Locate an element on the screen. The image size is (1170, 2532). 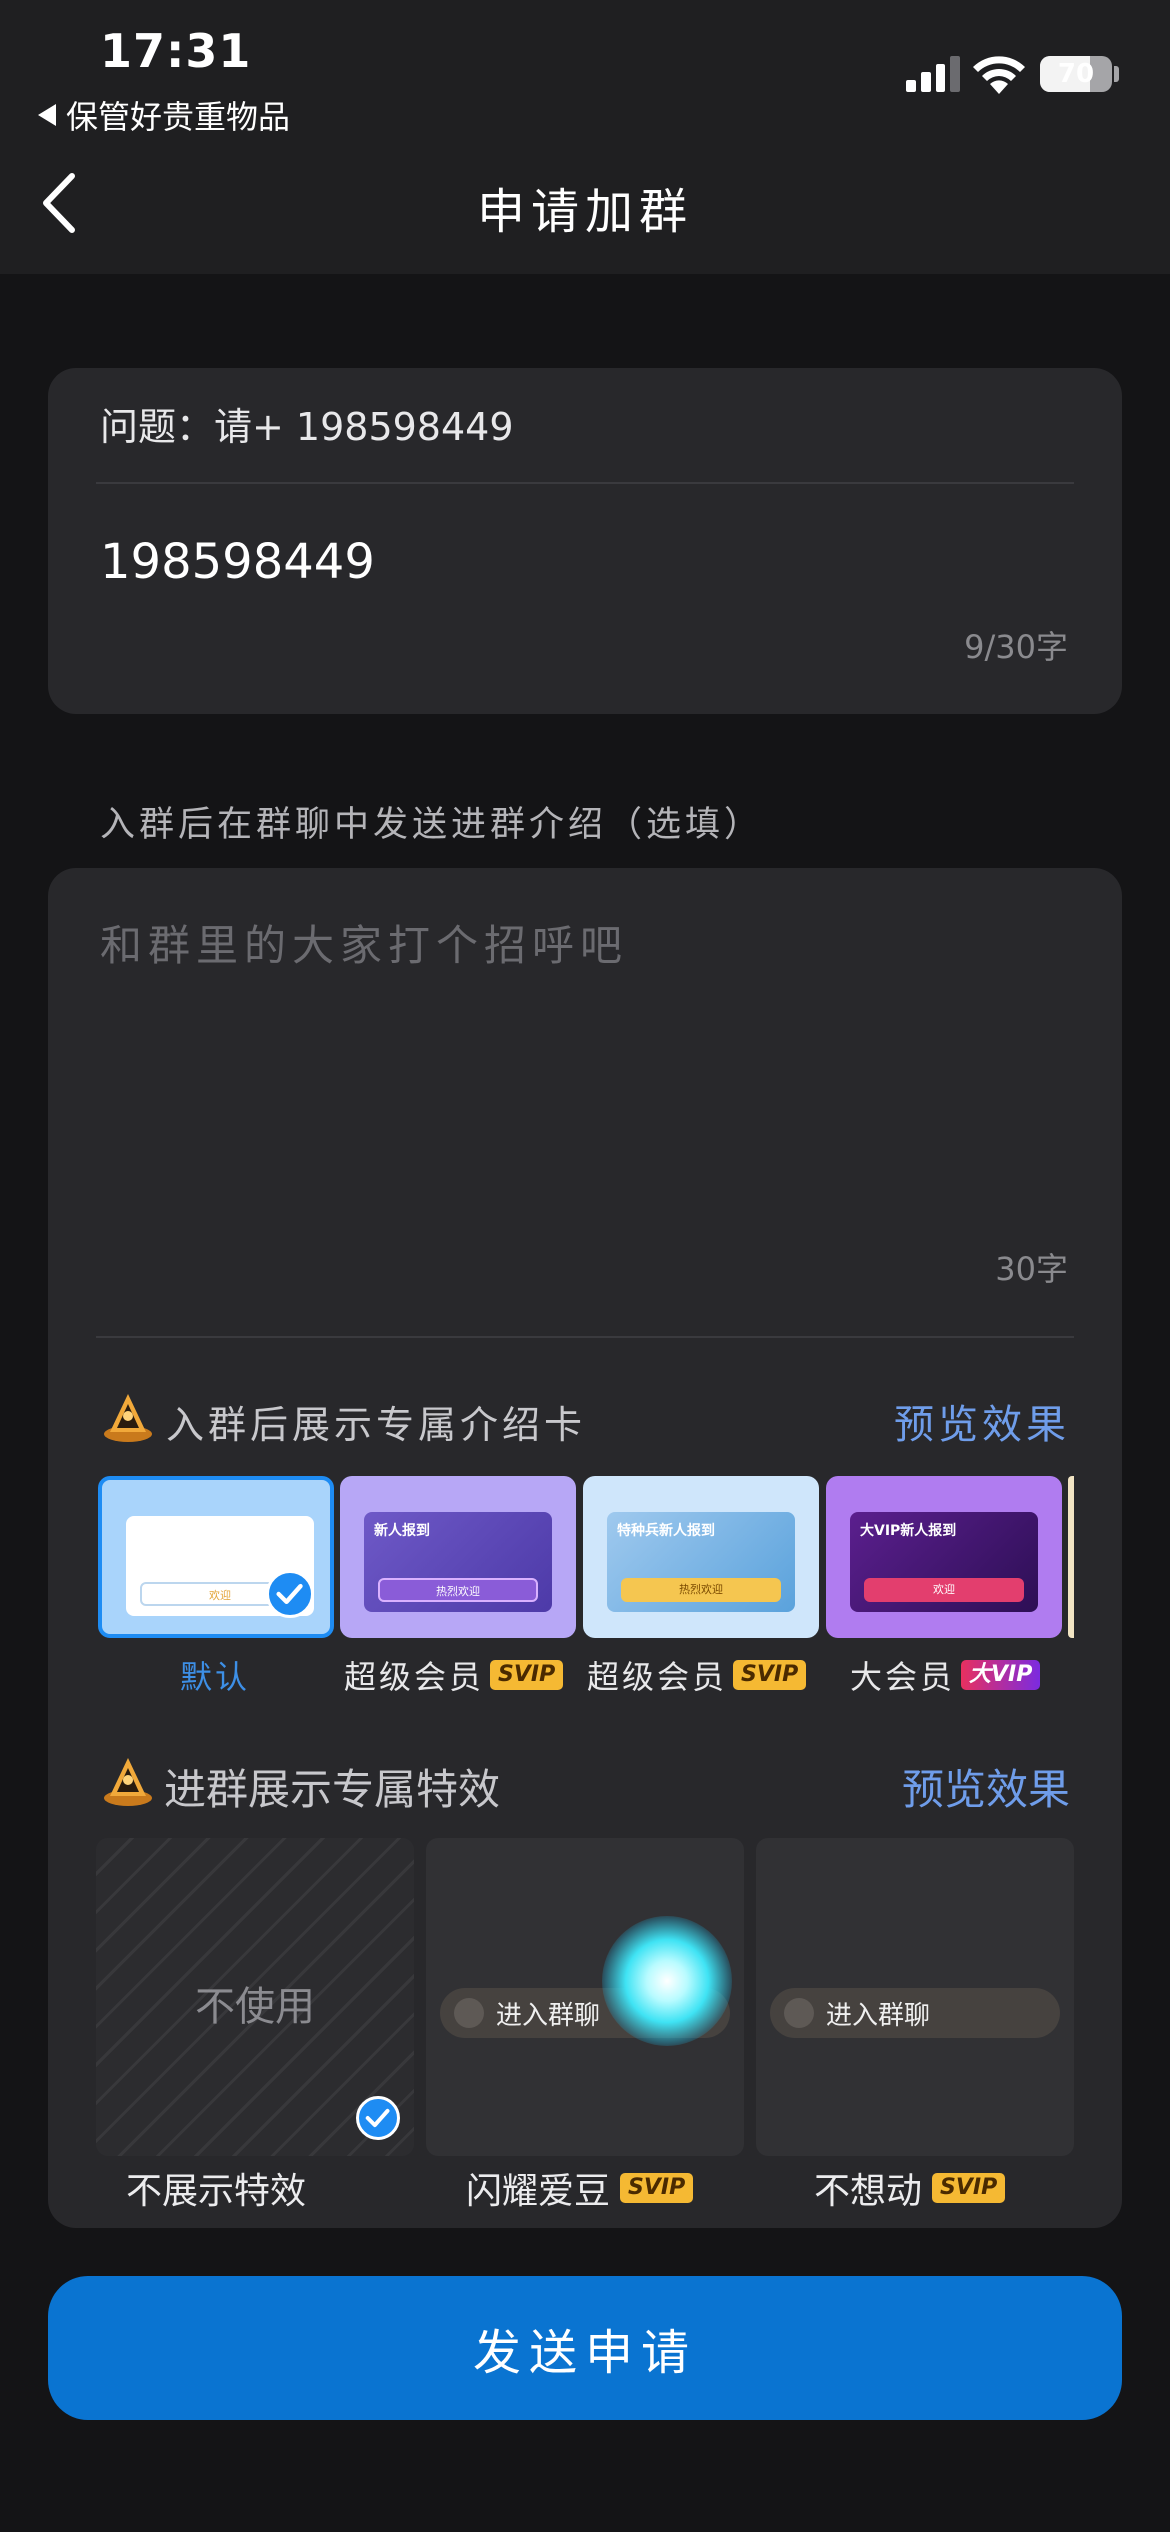
intro-card-option-bigvip: 大VIP新人报到 欢迎 is located at coordinates (944, 1557).